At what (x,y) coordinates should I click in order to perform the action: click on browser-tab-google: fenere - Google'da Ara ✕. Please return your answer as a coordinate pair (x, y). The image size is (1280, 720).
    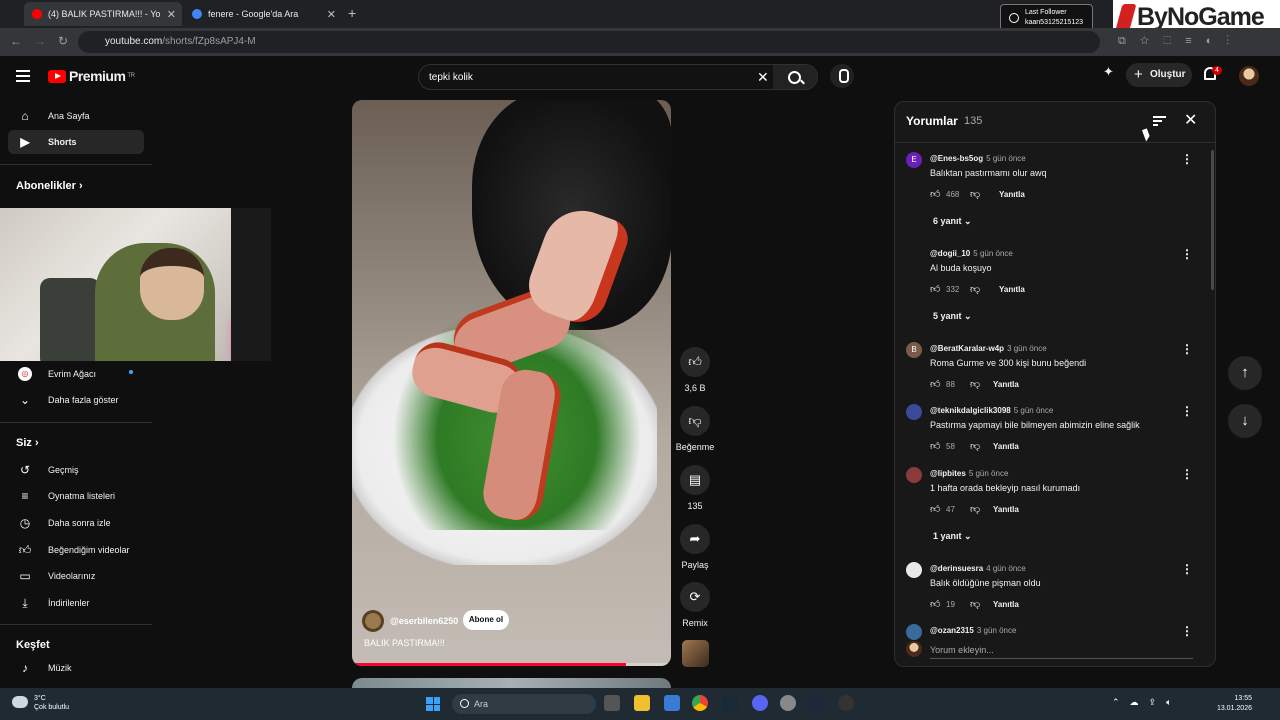
    Looking at the image, I should click on (263, 14).